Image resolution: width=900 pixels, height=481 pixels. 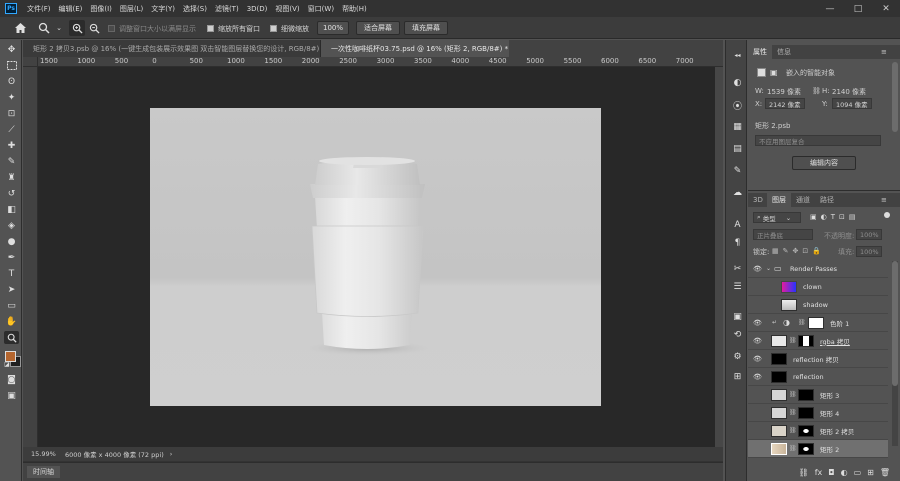 What do you see at coordinates (11, 241) in the screenshot?
I see `dodge-tool-icon: ●` at bounding box center [11, 241].